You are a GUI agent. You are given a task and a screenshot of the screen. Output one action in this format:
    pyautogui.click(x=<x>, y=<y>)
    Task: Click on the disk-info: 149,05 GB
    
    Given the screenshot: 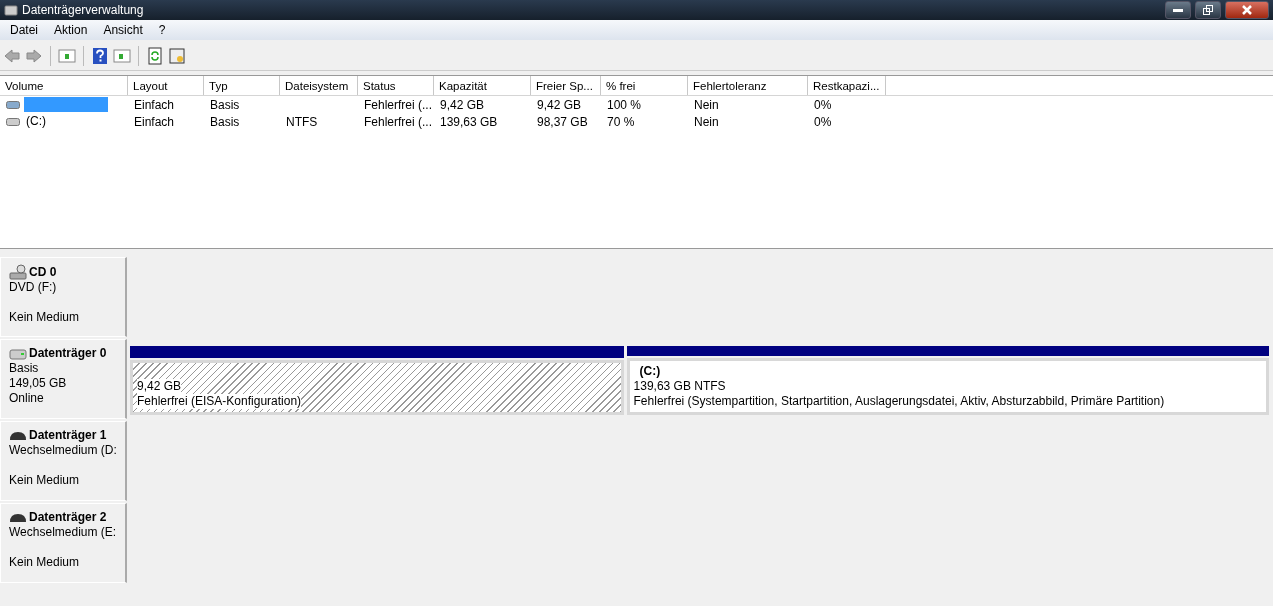 What is the action you would take?
    pyautogui.click(x=38, y=383)
    